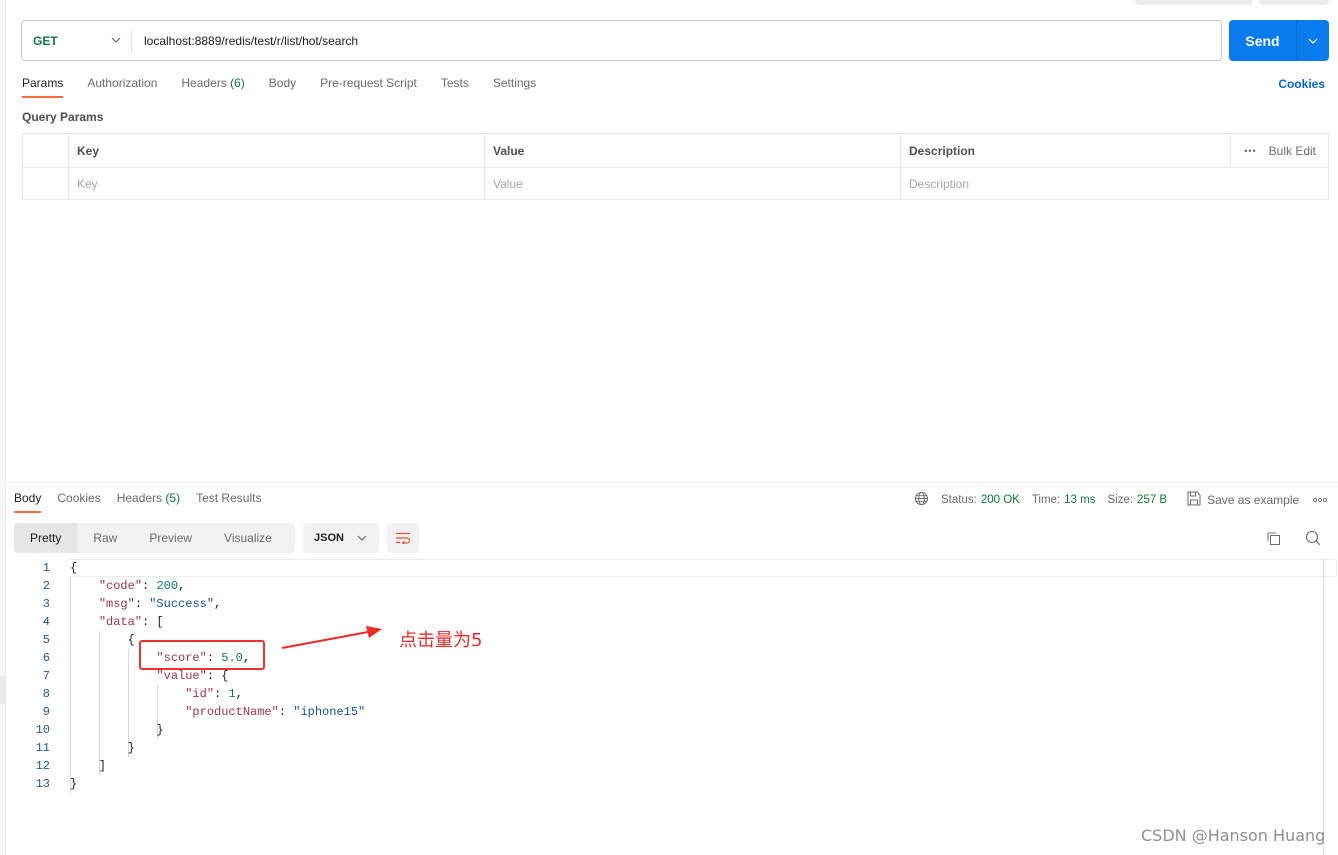 The width and height of the screenshot is (1338, 855). I want to click on view-visualize: Visualize, so click(248, 538).